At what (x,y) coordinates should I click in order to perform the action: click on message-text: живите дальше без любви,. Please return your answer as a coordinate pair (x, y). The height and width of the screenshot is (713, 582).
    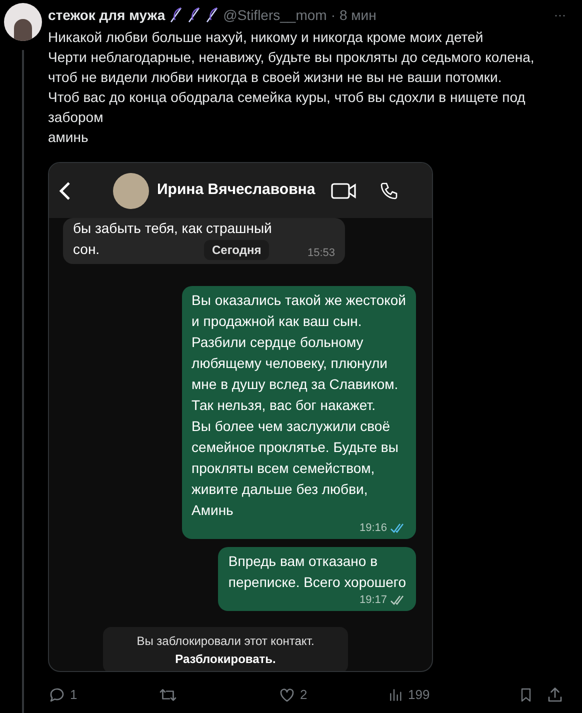
    Looking at the image, I should click on (280, 489).